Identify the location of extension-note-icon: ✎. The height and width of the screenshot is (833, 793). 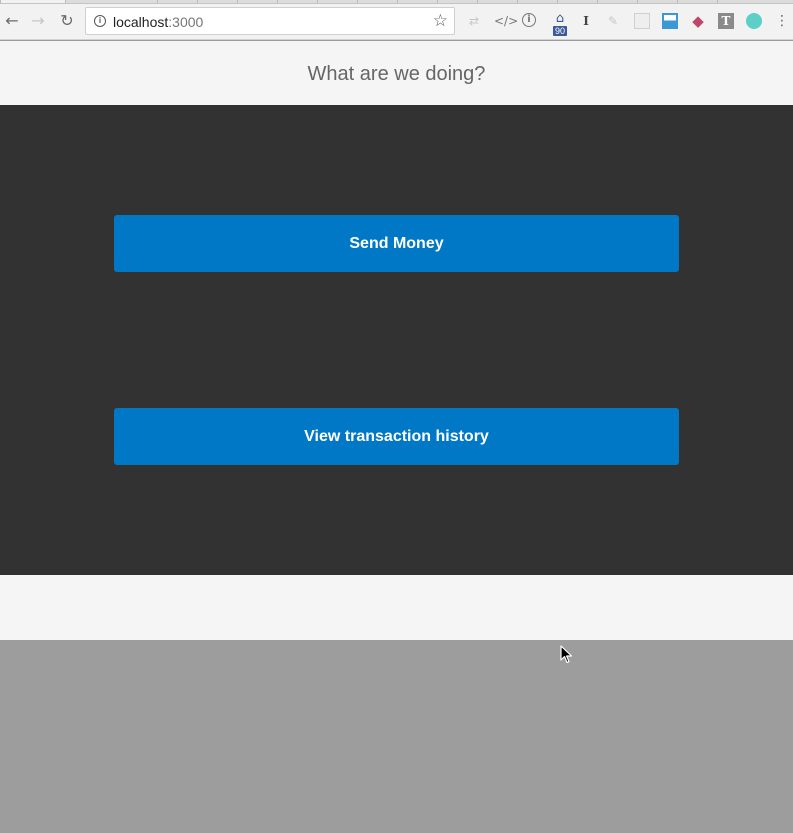
(613, 21).